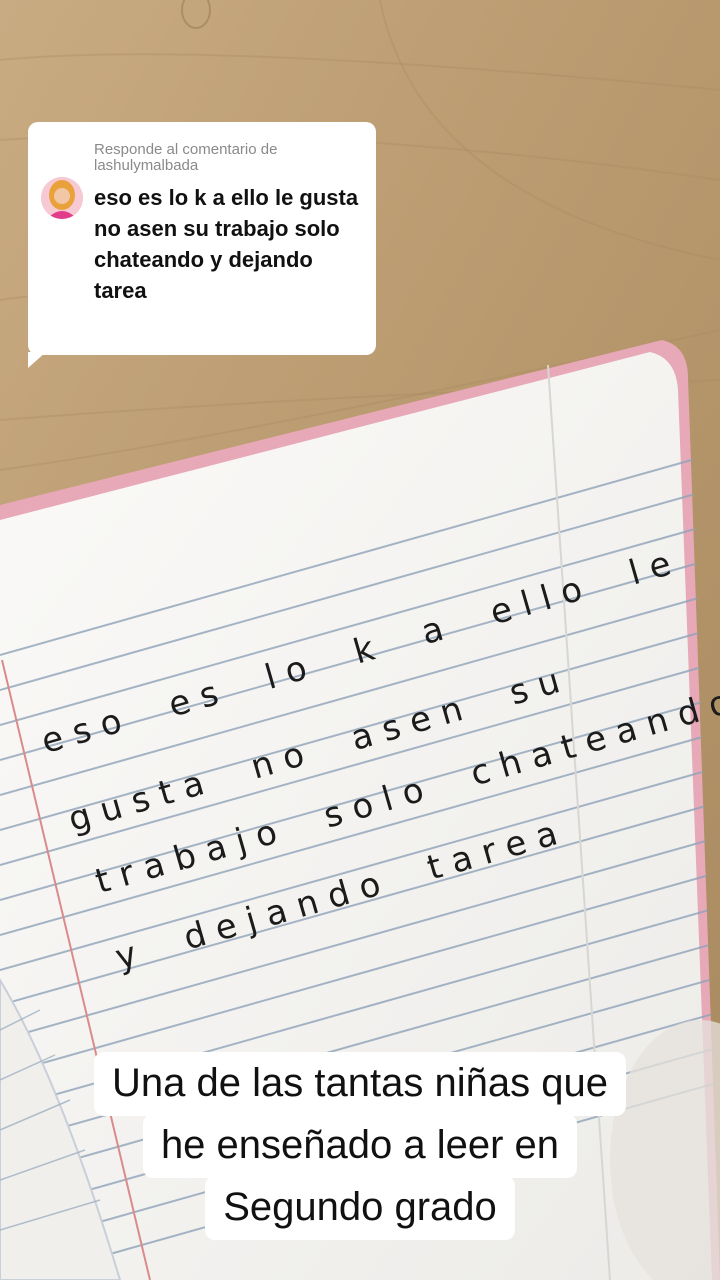 The image size is (720, 1280). I want to click on avatar, so click(62, 198).